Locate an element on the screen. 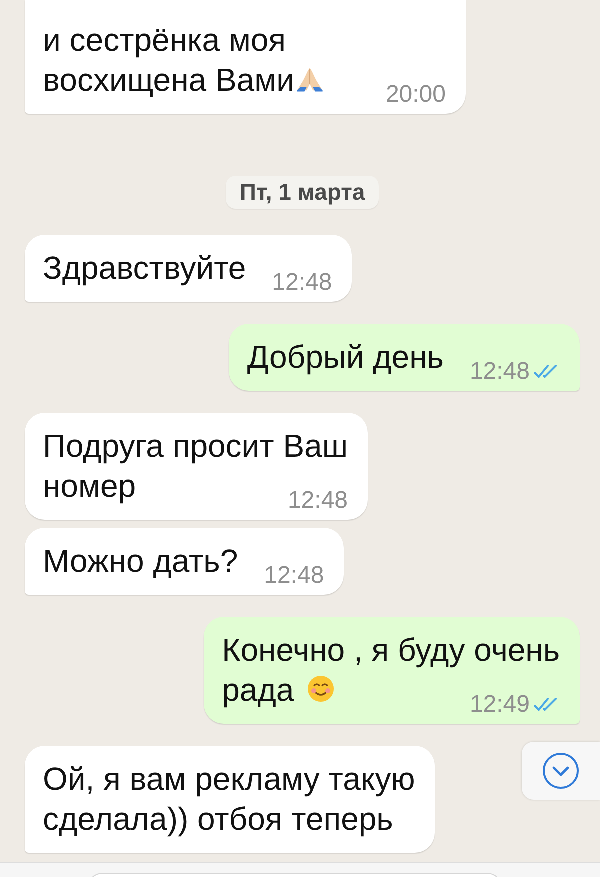 This screenshot has width=600, height=877. date-chip: Пт, 1 марта is located at coordinates (303, 192).